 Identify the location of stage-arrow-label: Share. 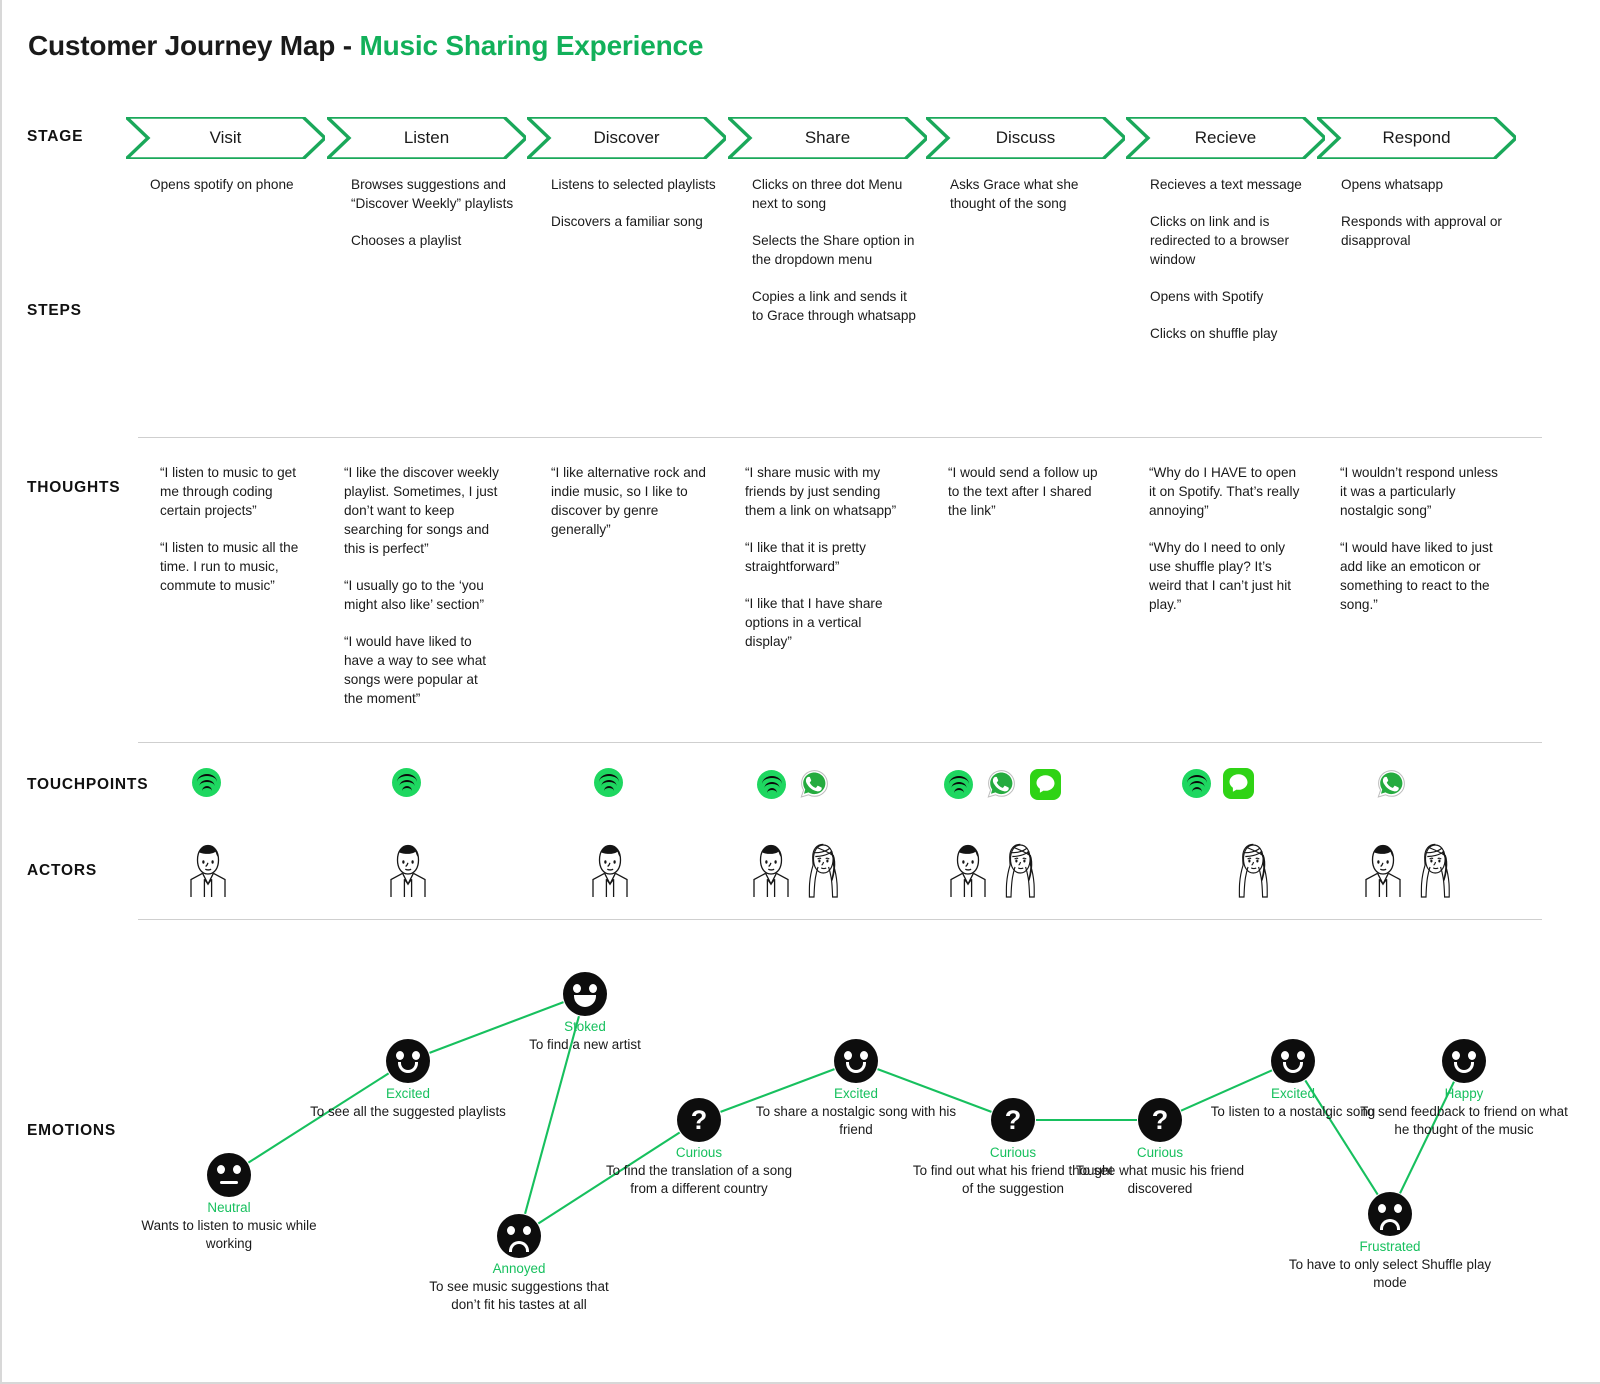
(827, 137).